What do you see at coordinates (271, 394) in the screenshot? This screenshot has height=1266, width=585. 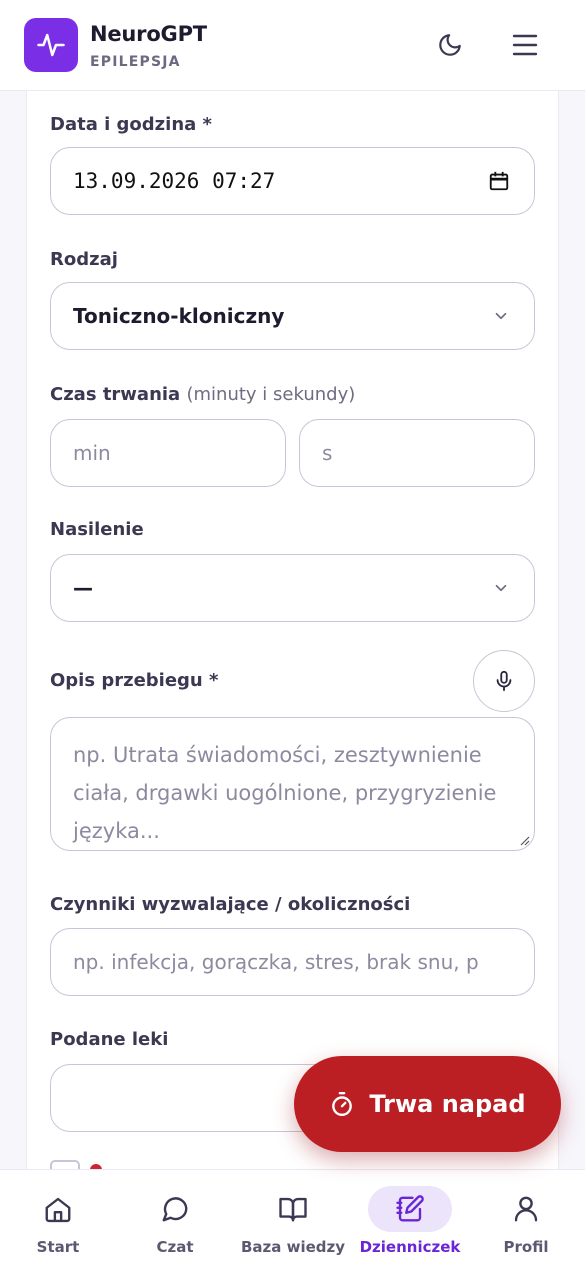 I see `duration-hint: (minuty i sekundy)` at bounding box center [271, 394].